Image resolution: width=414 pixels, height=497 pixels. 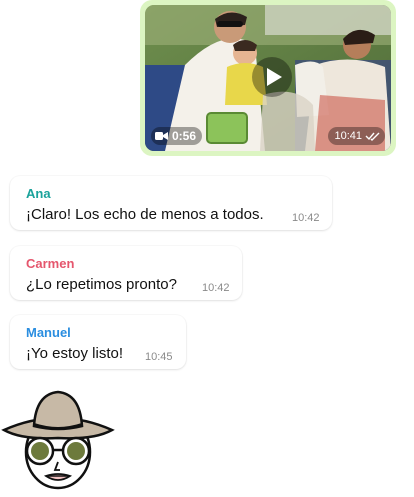 I want to click on message-sender: Carmen, so click(x=50, y=263).